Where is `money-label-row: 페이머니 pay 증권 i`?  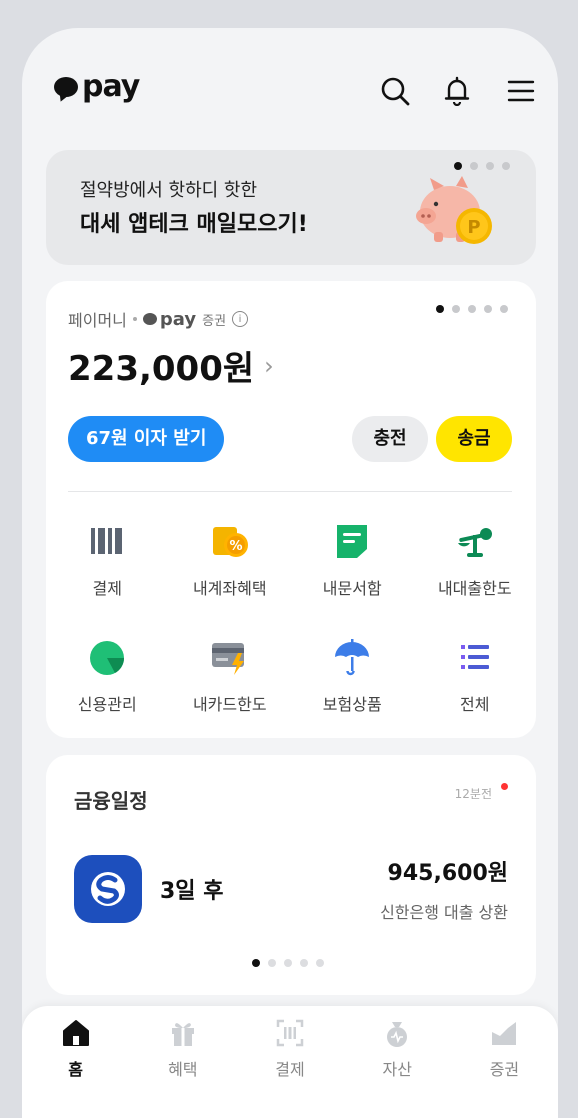
money-label-row: 페이머니 pay 증권 i is located at coordinates (158, 319).